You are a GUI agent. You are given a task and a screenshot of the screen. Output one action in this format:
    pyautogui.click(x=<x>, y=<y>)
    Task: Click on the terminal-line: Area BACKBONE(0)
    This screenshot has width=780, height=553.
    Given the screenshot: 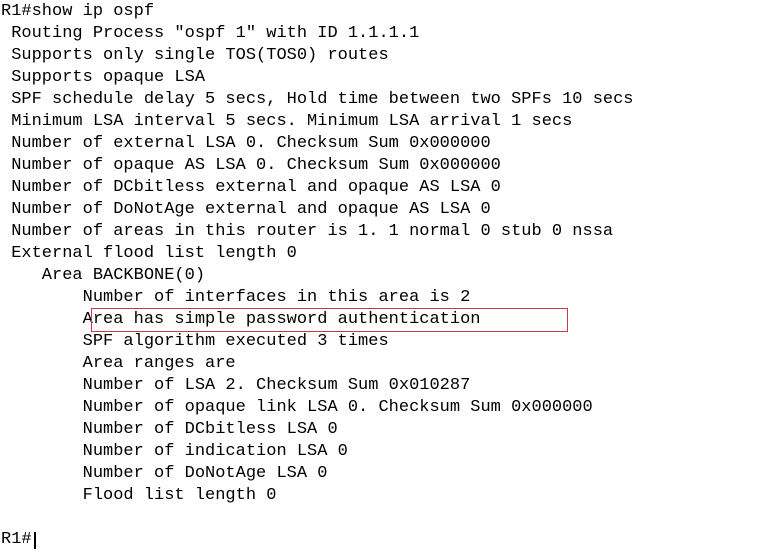 What is the action you would take?
    pyautogui.click(x=103, y=275)
    